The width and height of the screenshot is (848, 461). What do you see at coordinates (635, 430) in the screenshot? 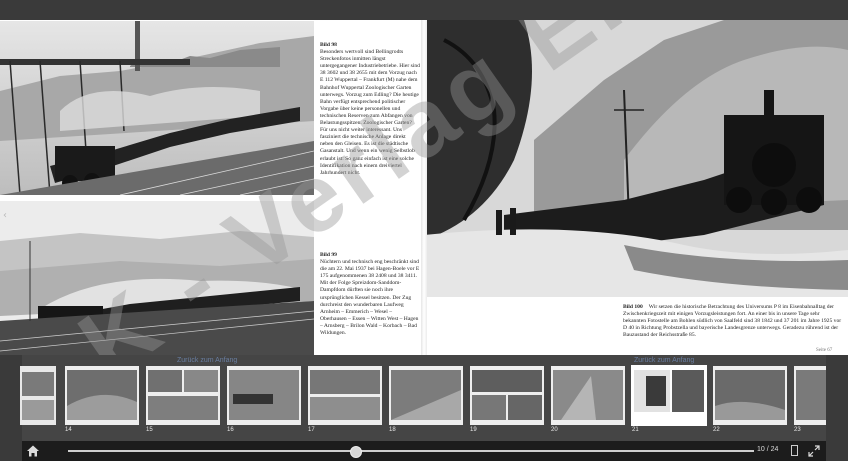
I see `thumbnail-number-21: 21` at bounding box center [635, 430].